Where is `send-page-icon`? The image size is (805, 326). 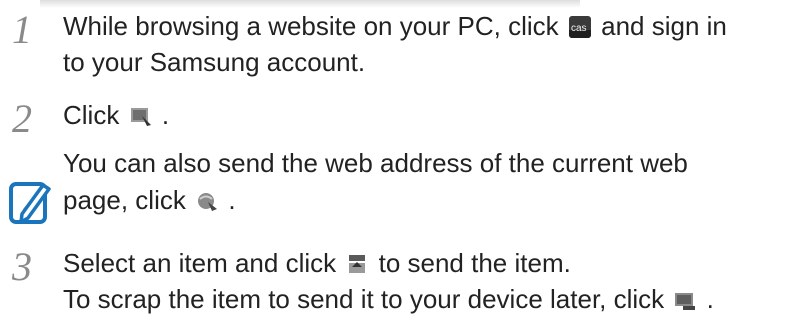
send-page-icon is located at coordinates (141, 116).